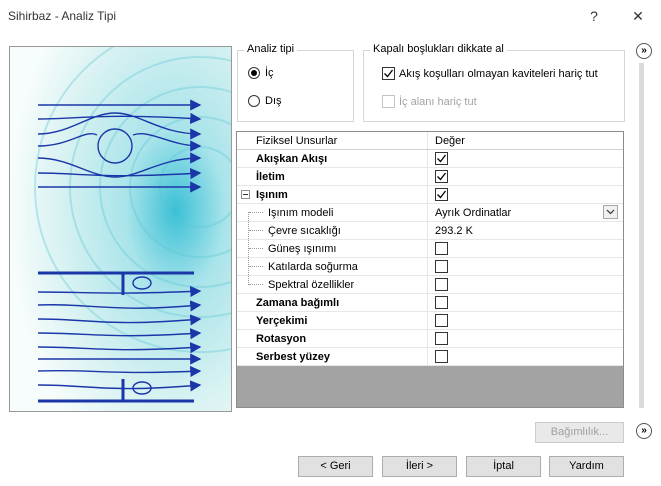 The width and height of the screenshot is (661, 486). I want to click on ambient-temp-label: Çevre sıcaklığı, so click(304, 231).